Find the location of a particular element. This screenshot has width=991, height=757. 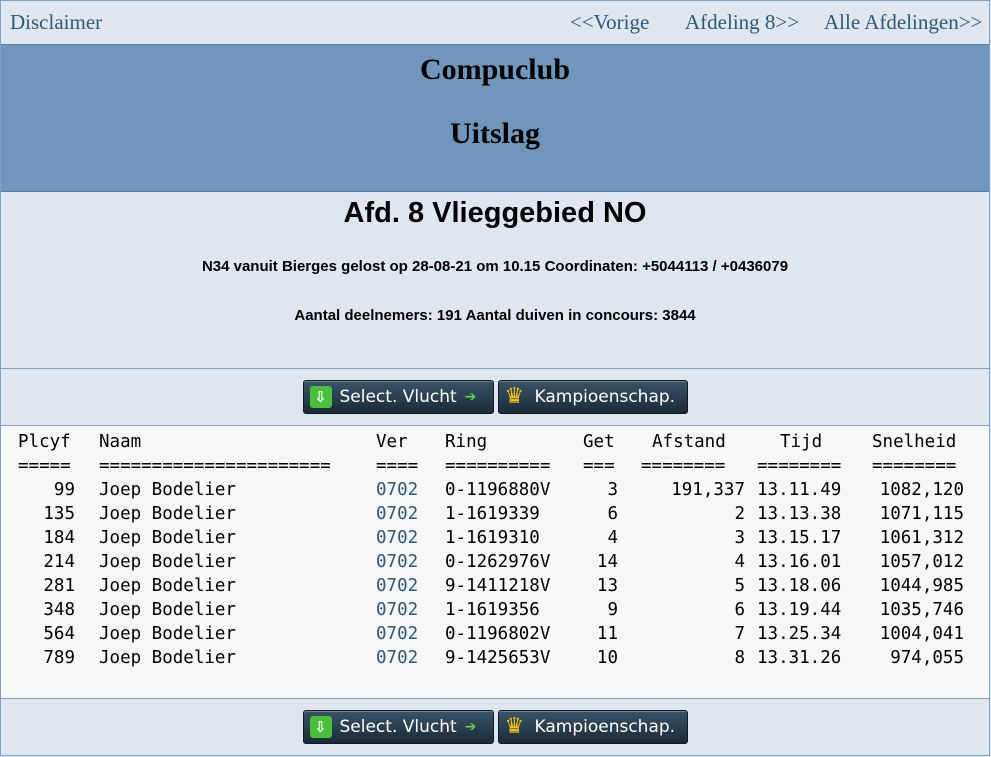

cell-plcyf: 348 is located at coordinates (59, 610).